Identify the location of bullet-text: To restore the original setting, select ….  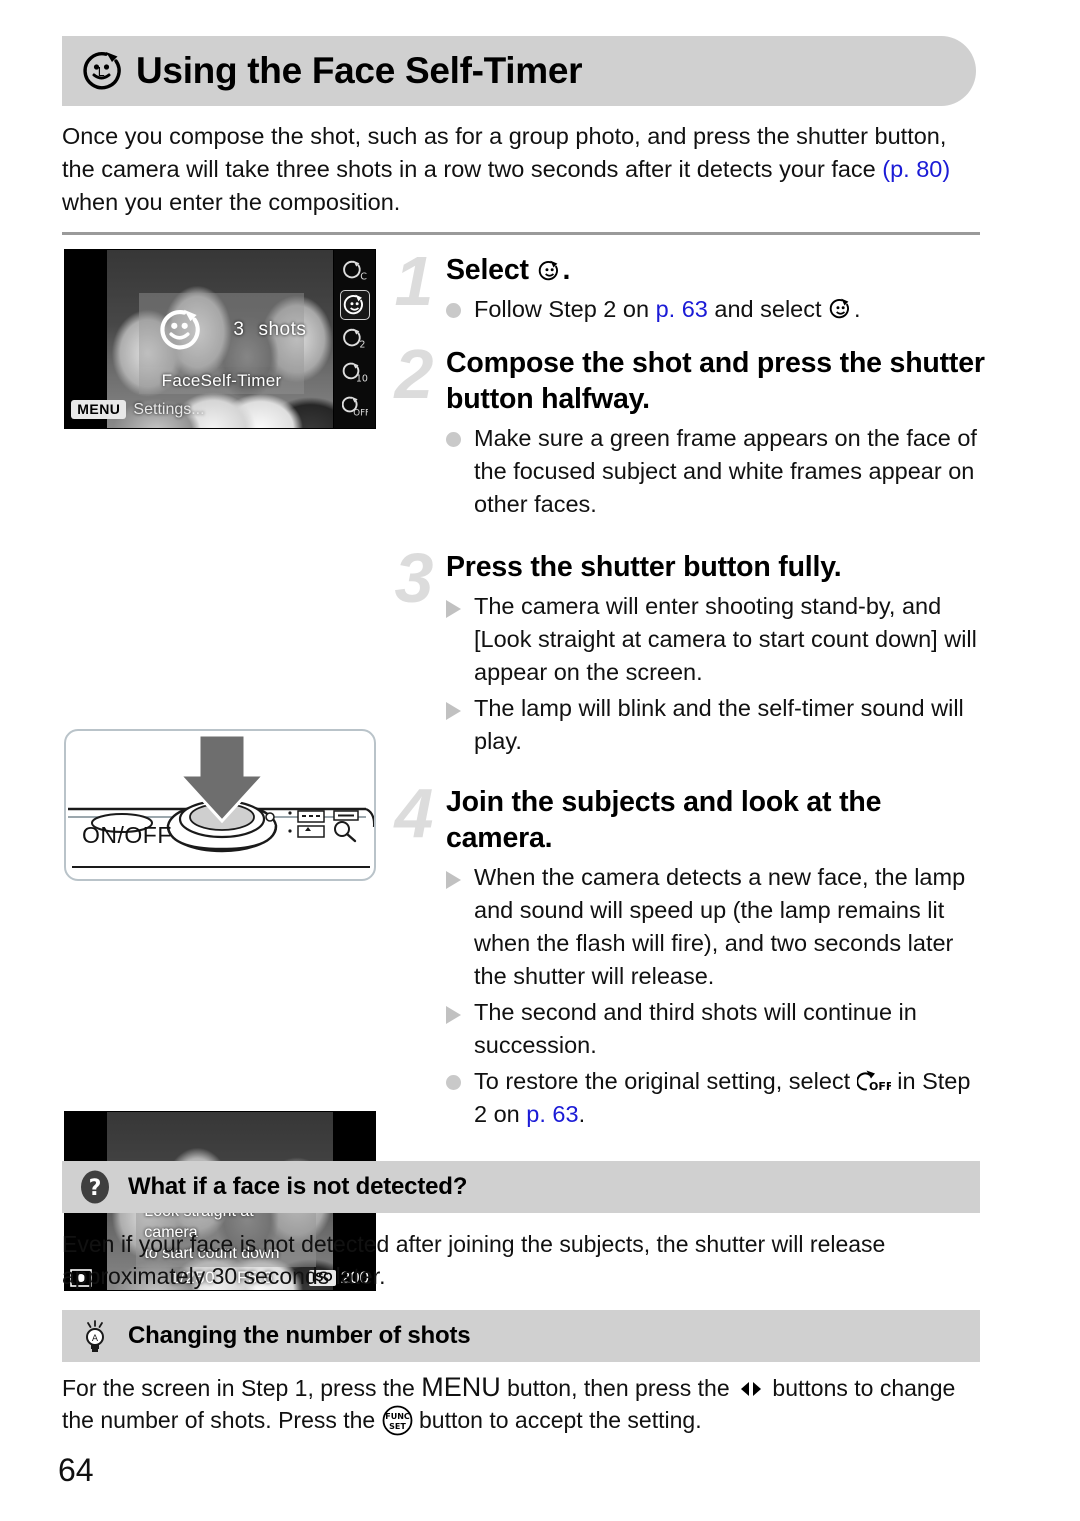
(731, 1098).